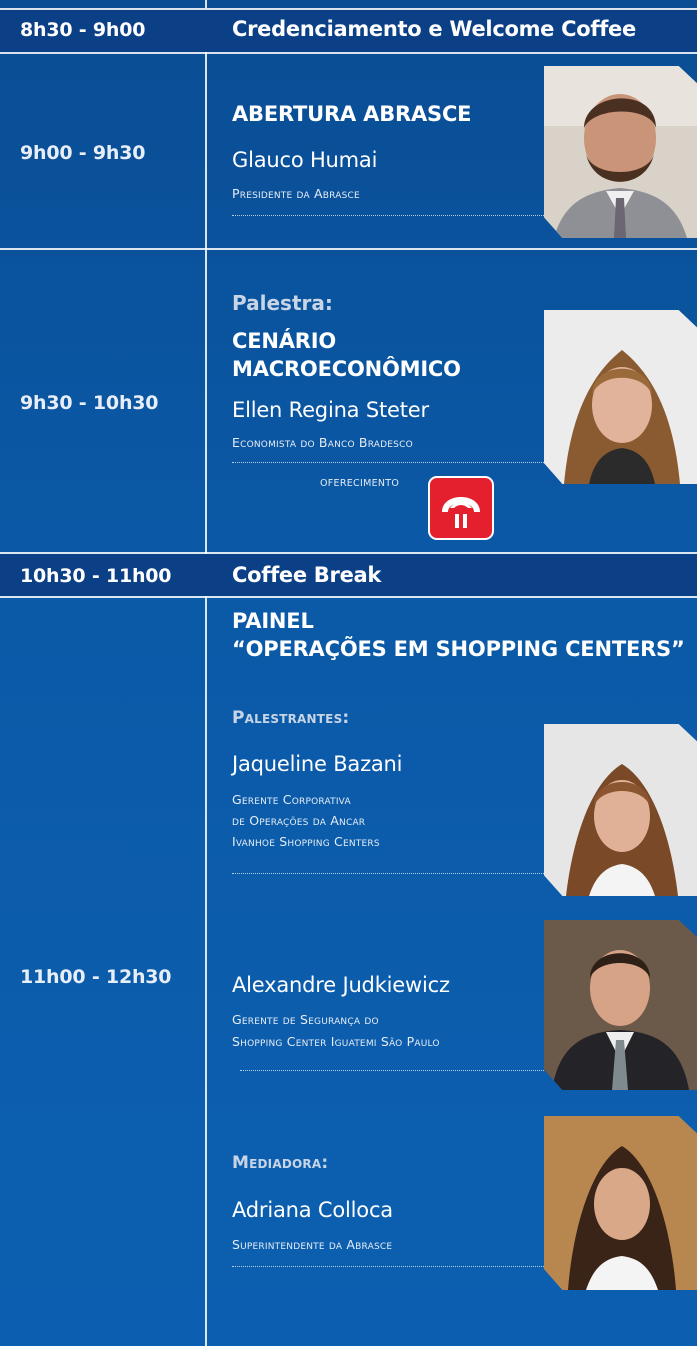  I want to click on session-heading: PAINEL, so click(273, 621).